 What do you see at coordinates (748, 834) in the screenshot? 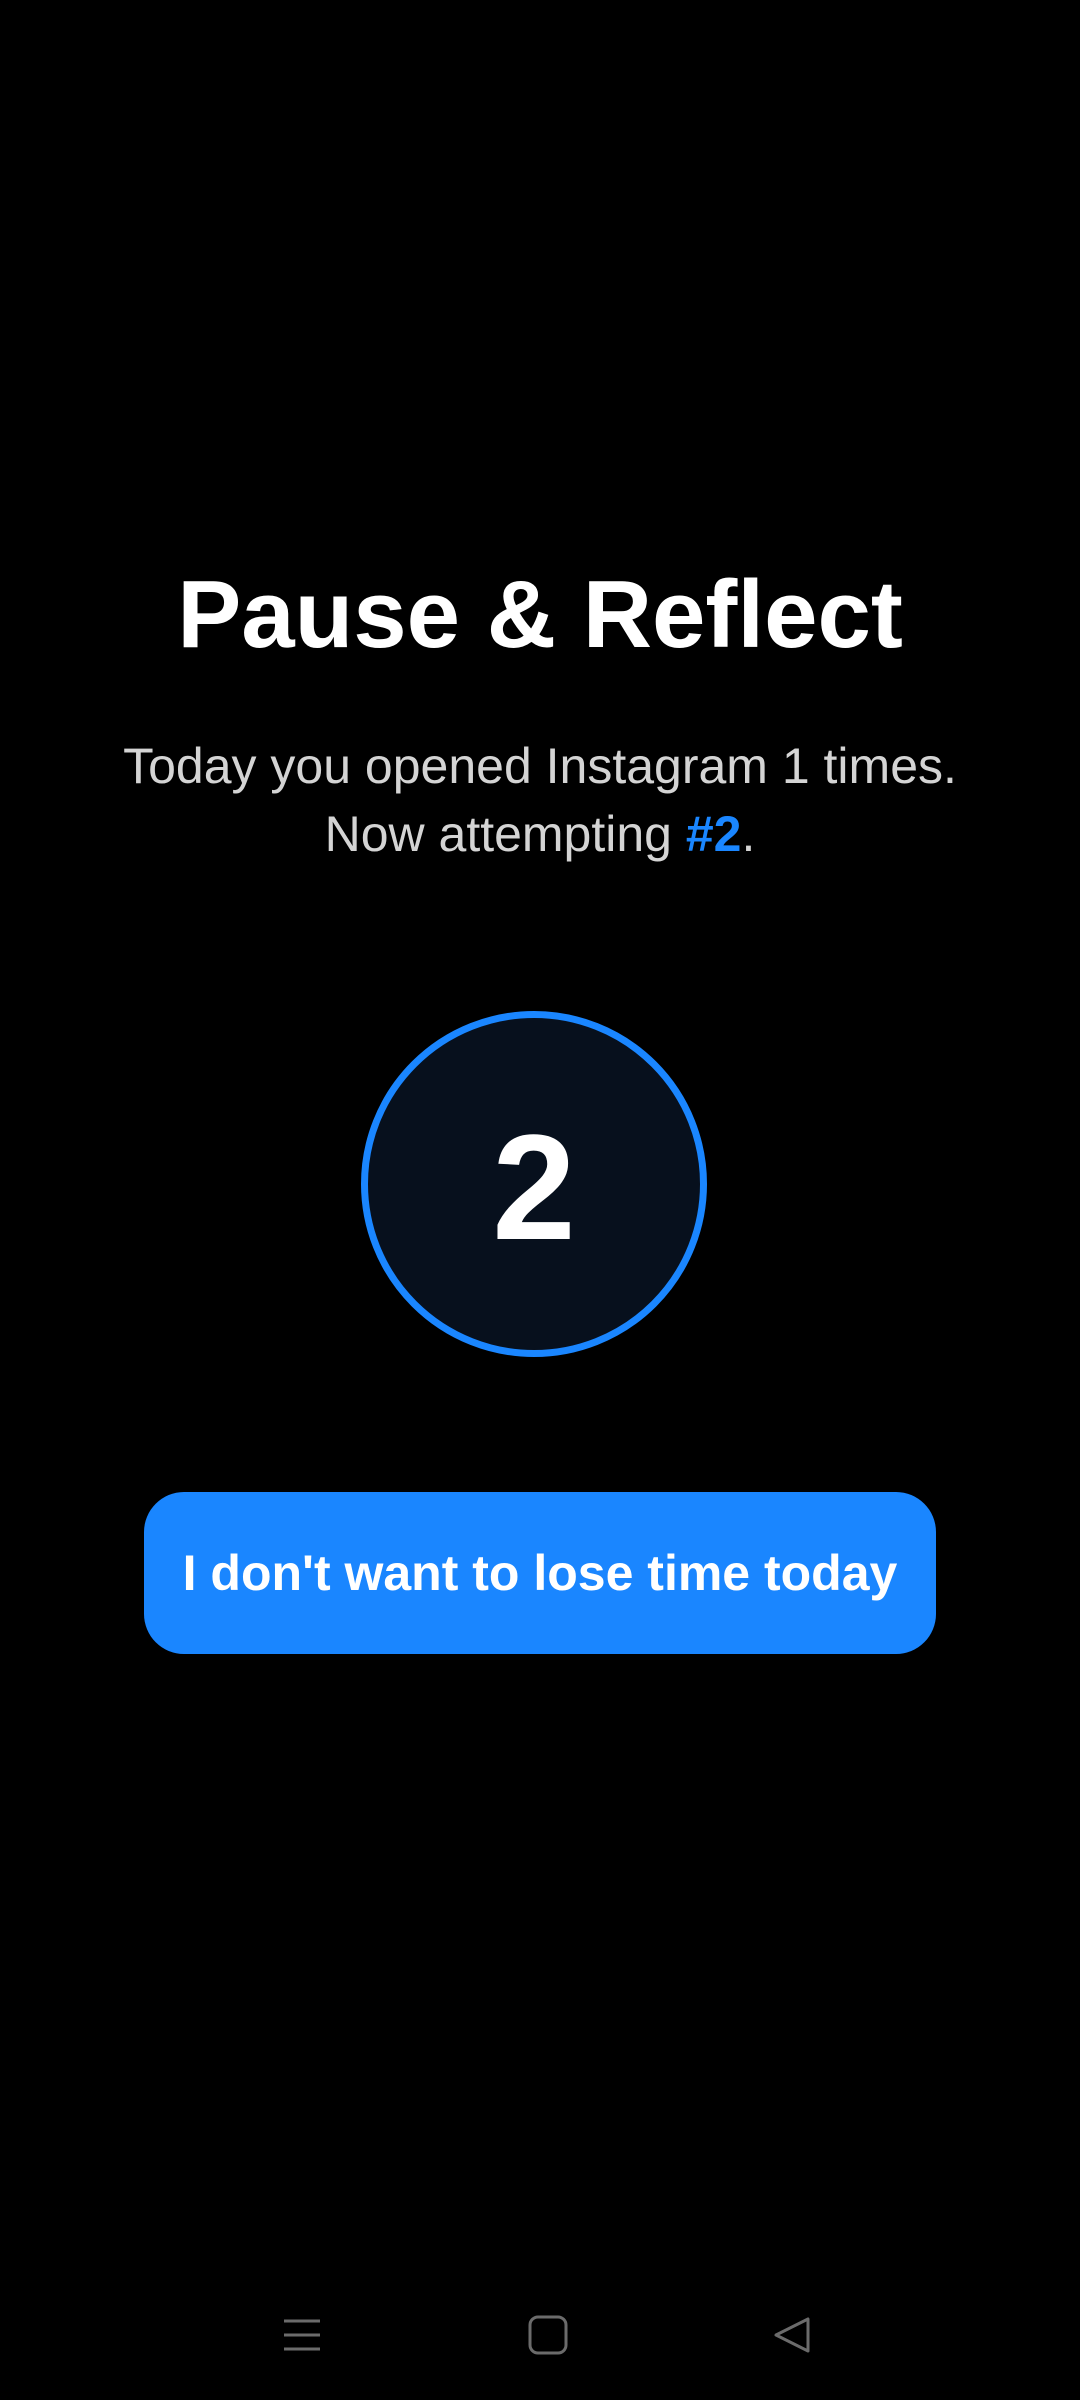
I see `attempt-suffix: .` at bounding box center [748, 834].